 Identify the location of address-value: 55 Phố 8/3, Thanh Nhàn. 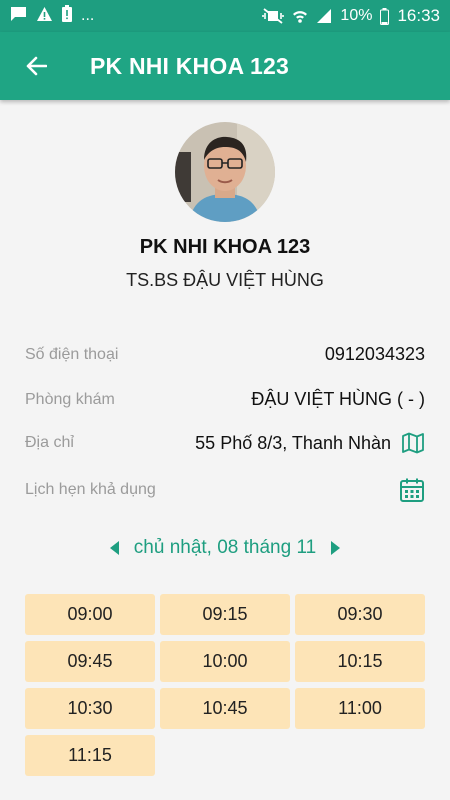
(310, 443).